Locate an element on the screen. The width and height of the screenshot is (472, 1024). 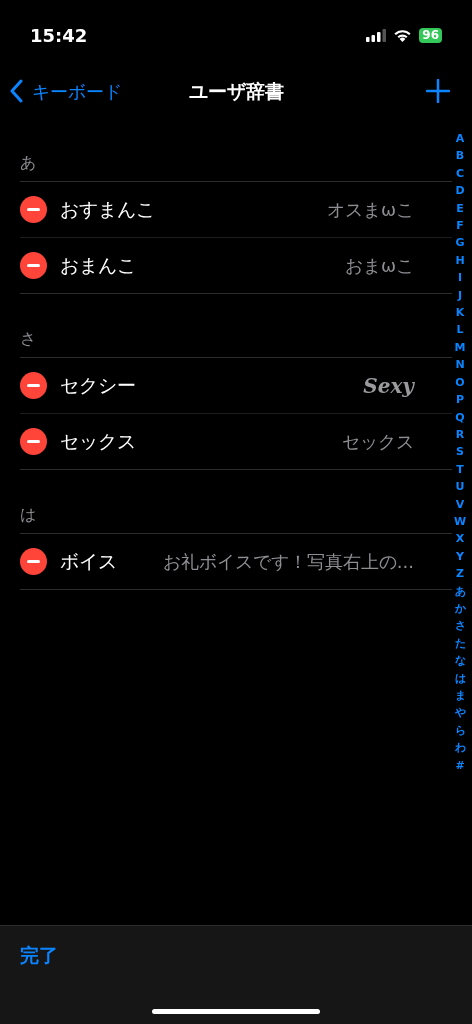
reading-text: セックス is located at coordinates (378, 442).